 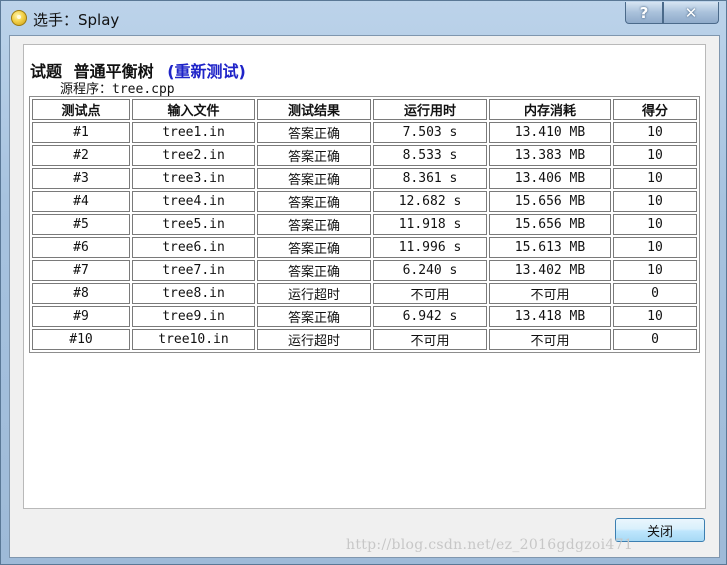 I want to click on cell-runtime: 11.918 s, so click(x=430, y=224).